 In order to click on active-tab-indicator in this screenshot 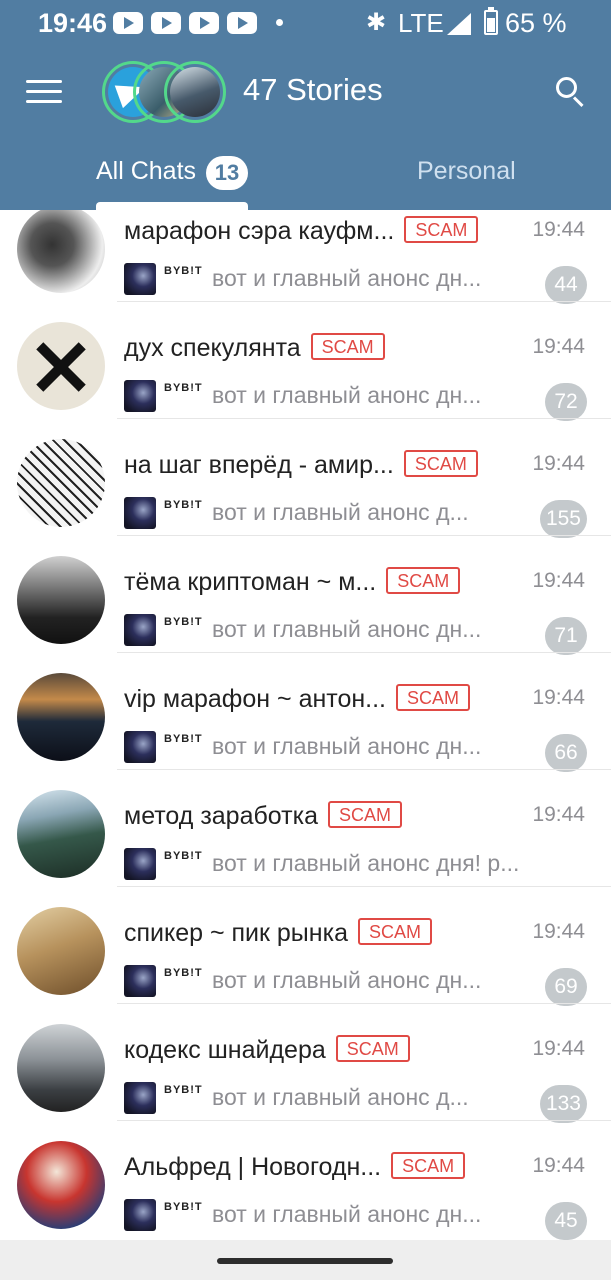, I will do `click(172, 206)`.